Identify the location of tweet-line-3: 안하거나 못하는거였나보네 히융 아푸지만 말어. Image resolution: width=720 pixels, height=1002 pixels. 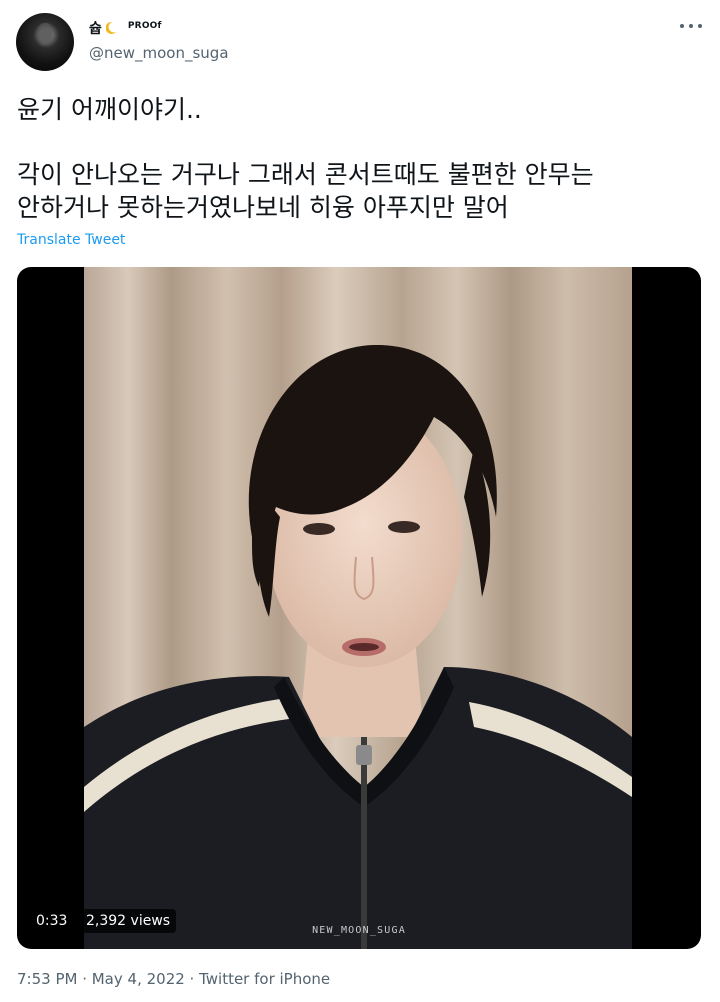
(263, 207).